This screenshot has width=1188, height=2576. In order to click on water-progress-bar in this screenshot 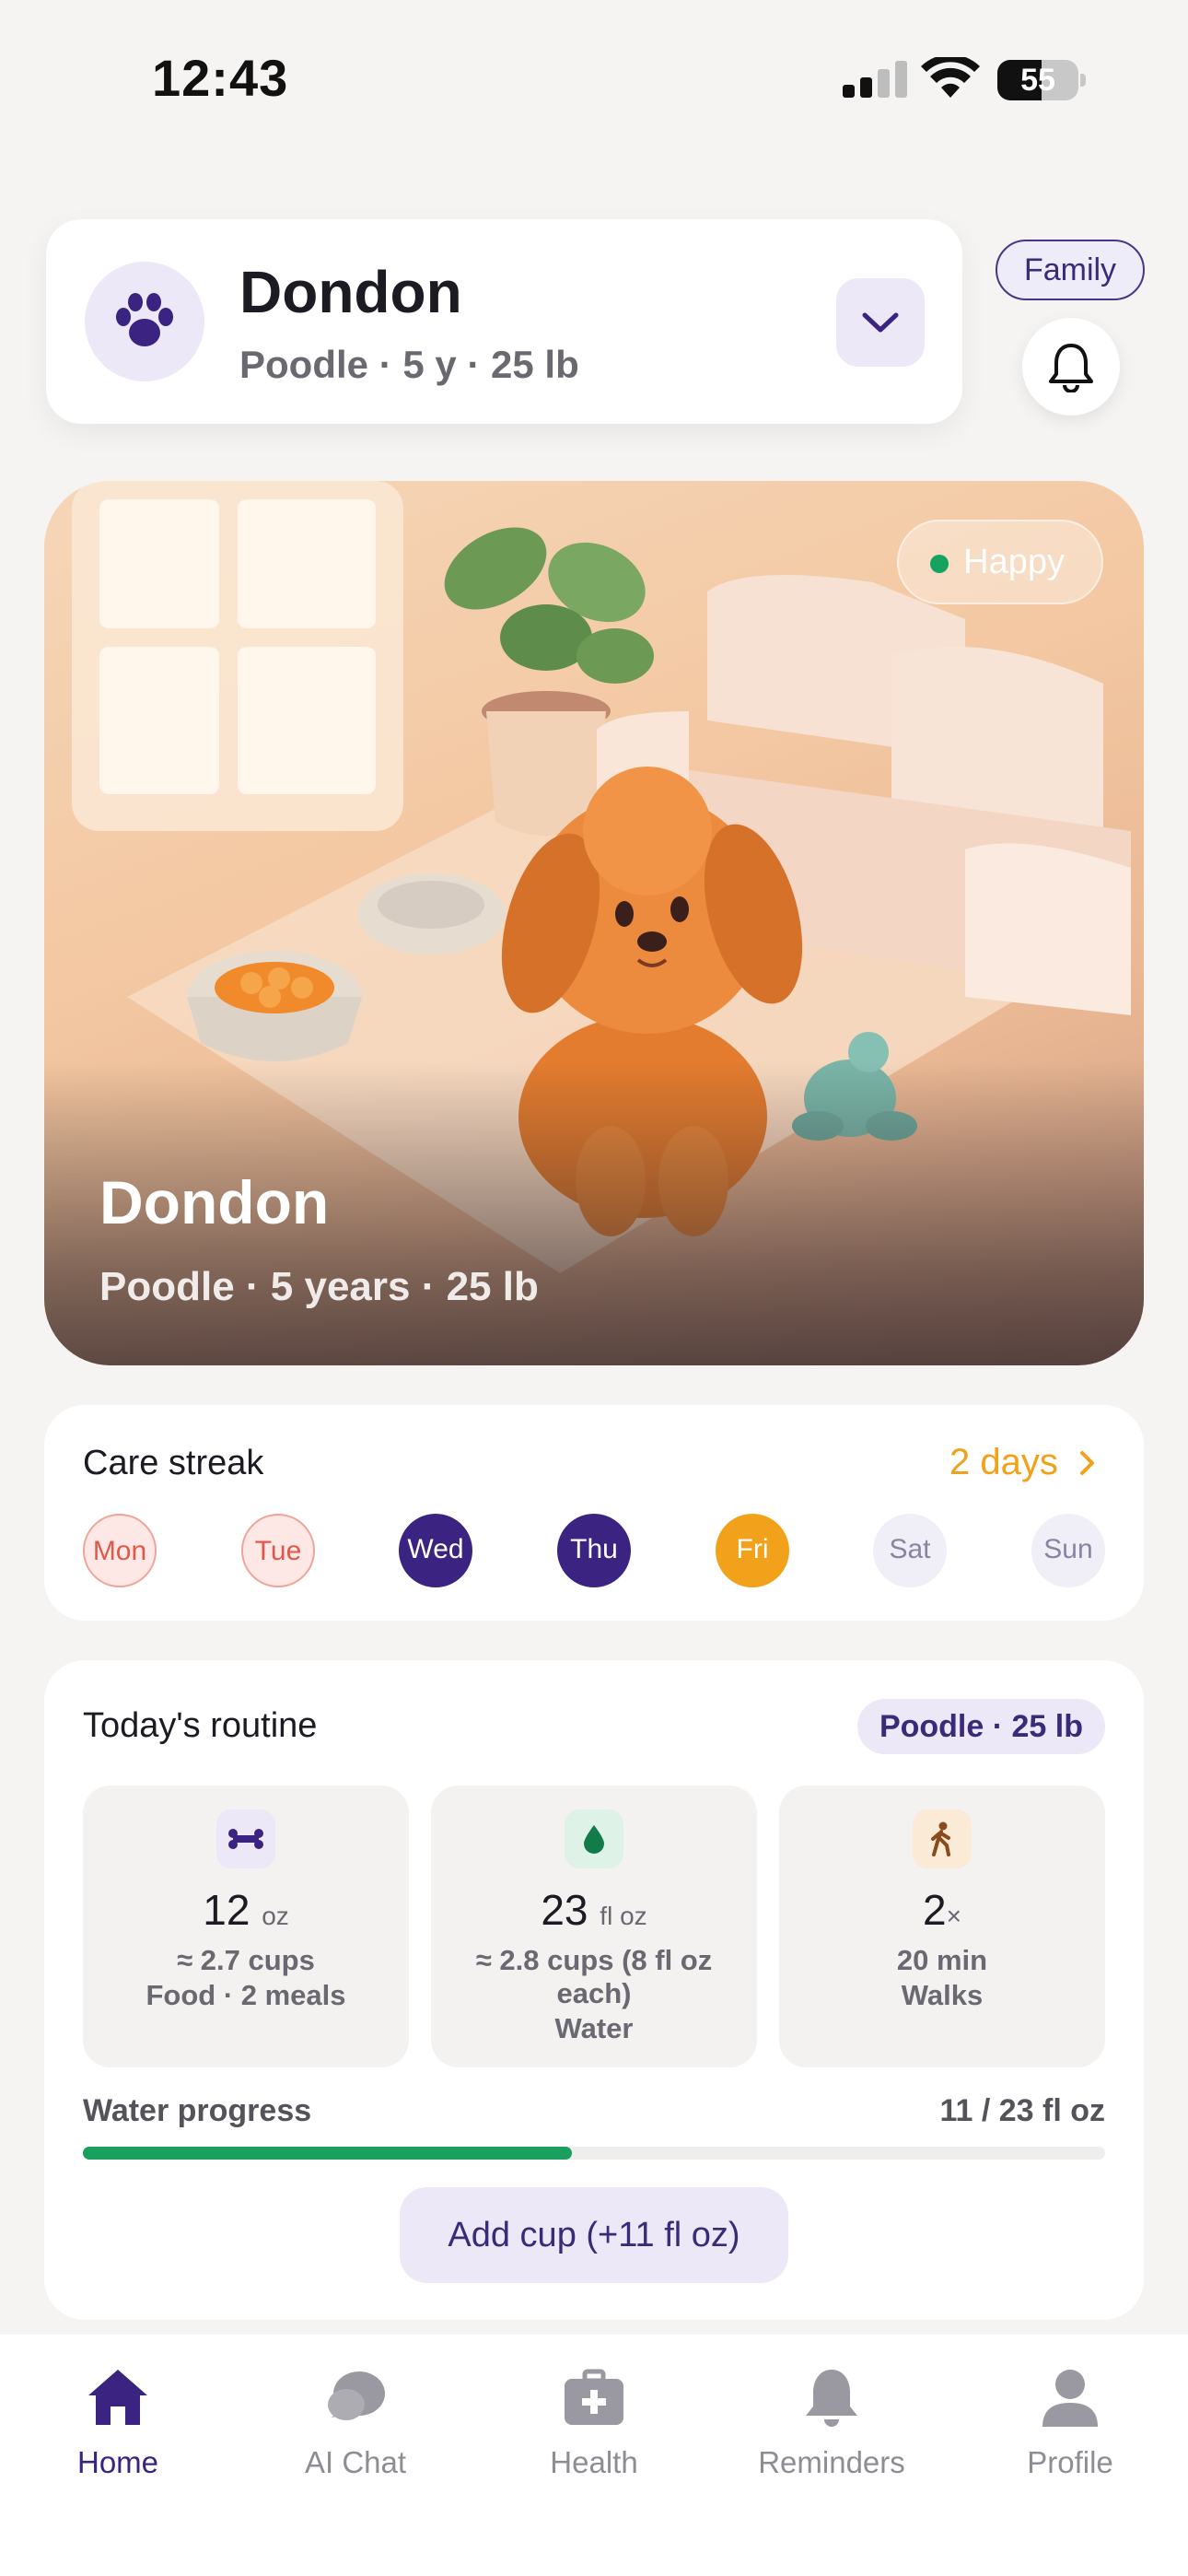, I will do `click(594, 2153)`.